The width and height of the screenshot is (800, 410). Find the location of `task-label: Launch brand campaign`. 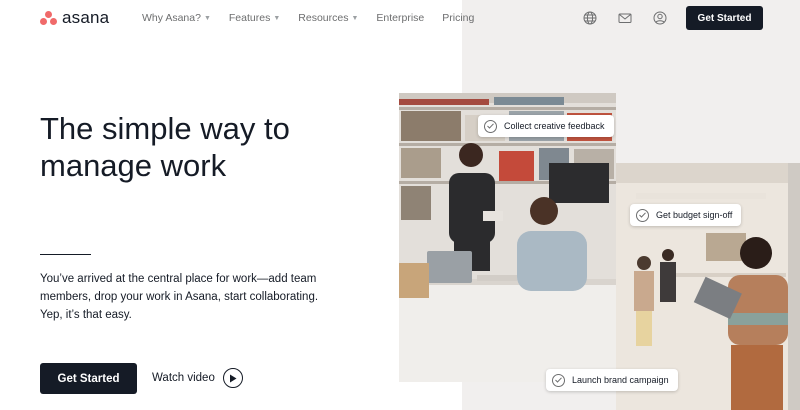

task-label: Launch brand campaign is located at coordinates (620, 380).